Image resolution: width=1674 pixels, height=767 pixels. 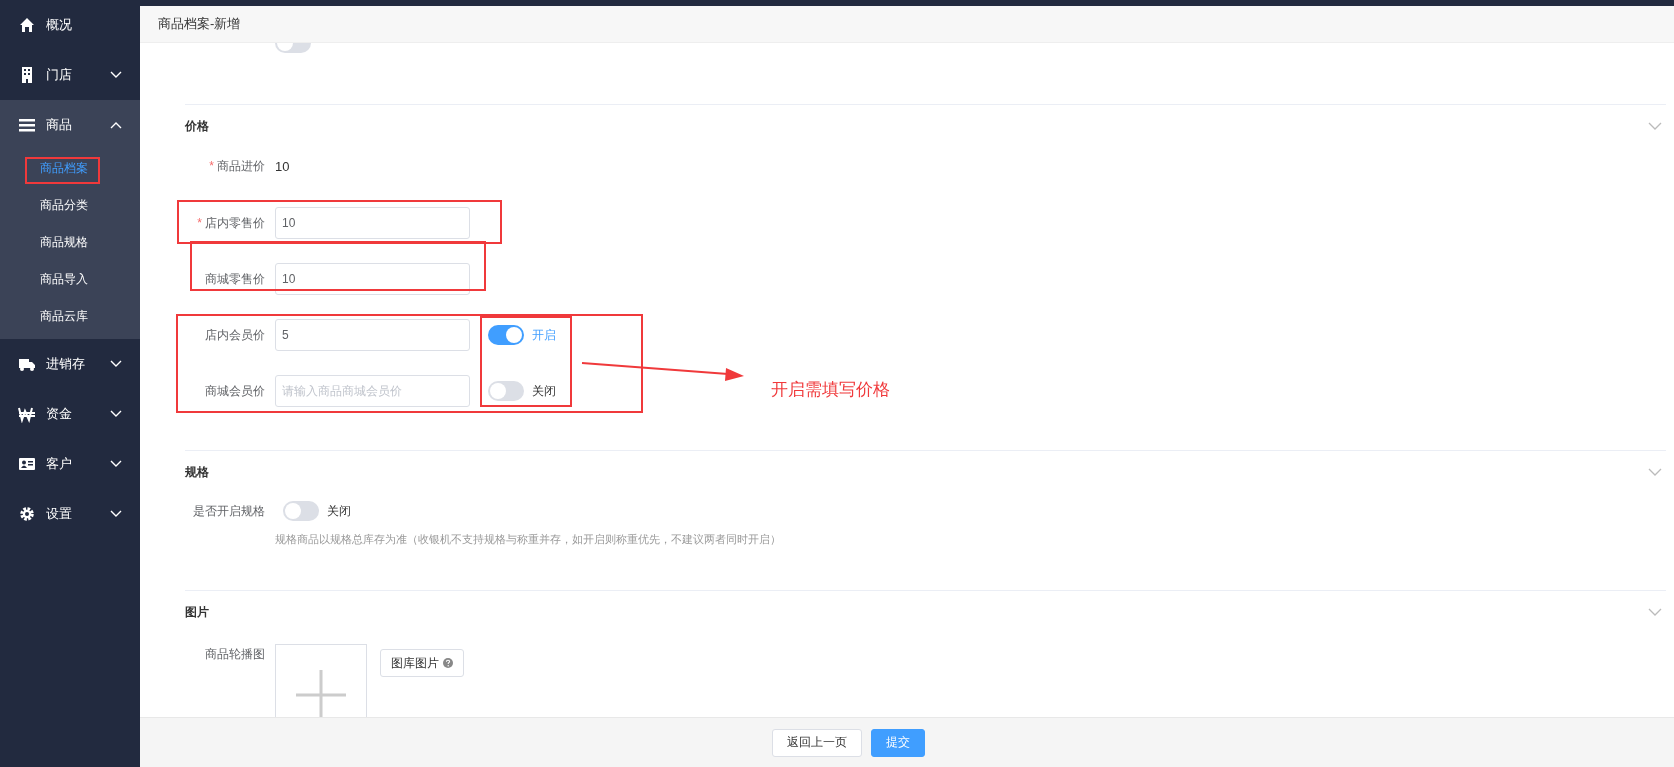 What do you see at coordinates (199, 24) in the screenshot?
I see `page-title: 商品档案-新增` at bounding box center [199, 24].